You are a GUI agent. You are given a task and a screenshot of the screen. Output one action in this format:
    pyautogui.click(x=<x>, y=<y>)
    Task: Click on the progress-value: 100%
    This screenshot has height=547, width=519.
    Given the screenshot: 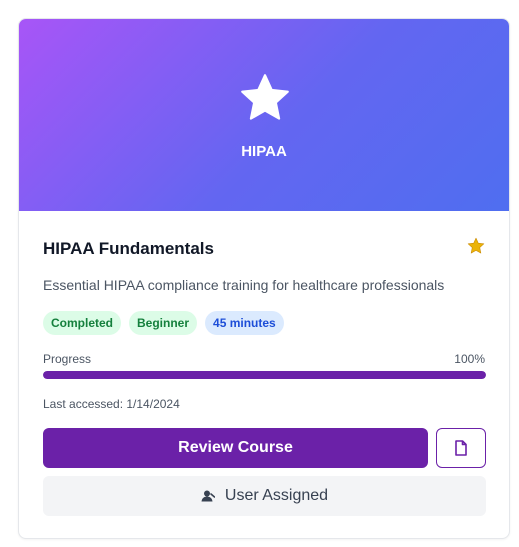 What is the action you would take?
    pyautogui.click(x=469, y=359)
    